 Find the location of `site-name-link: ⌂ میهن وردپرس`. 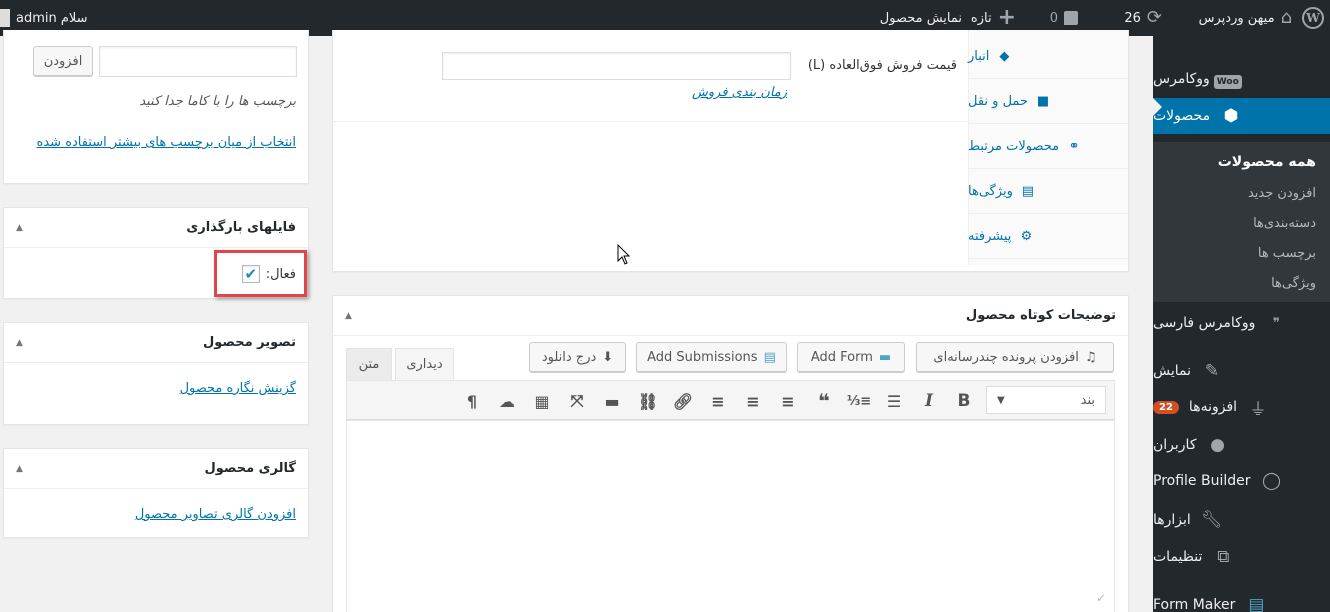

site-name-link: ⌂ میهن وردپرس is located at coordinates (1245, 18).